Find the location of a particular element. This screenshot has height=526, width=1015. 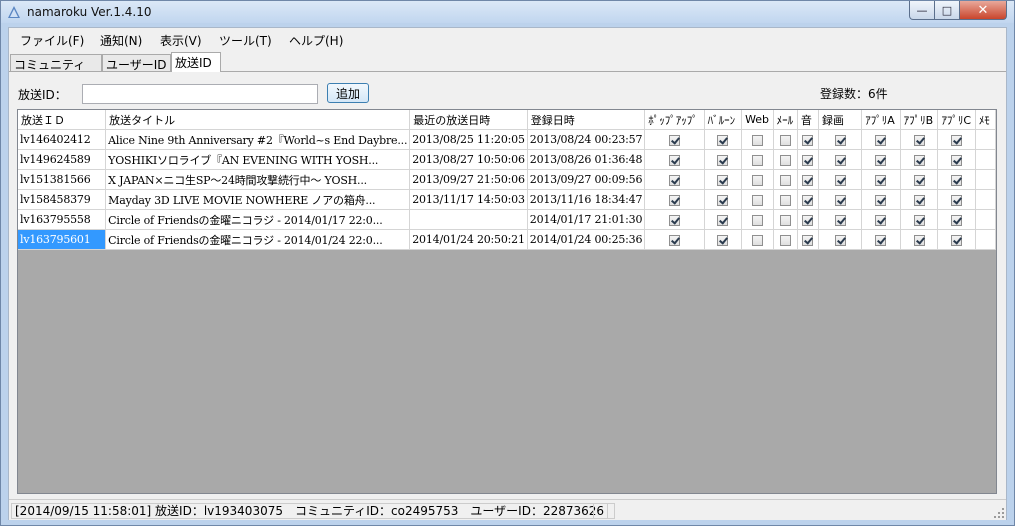

resize-grip-icon is located at coordinates (999, 513).